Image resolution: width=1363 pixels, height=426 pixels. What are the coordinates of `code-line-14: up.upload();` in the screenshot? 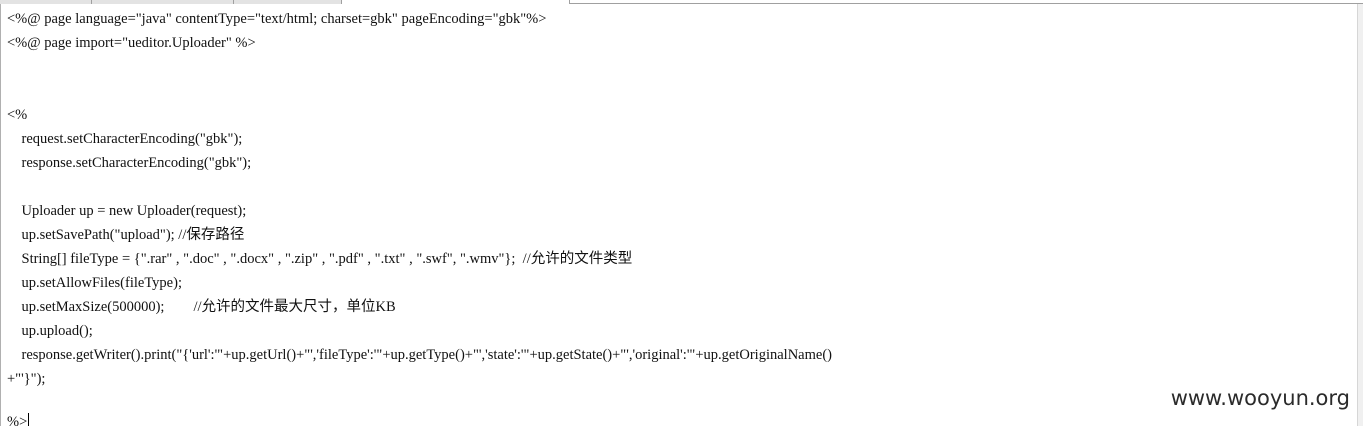 It's located at (50, 331).